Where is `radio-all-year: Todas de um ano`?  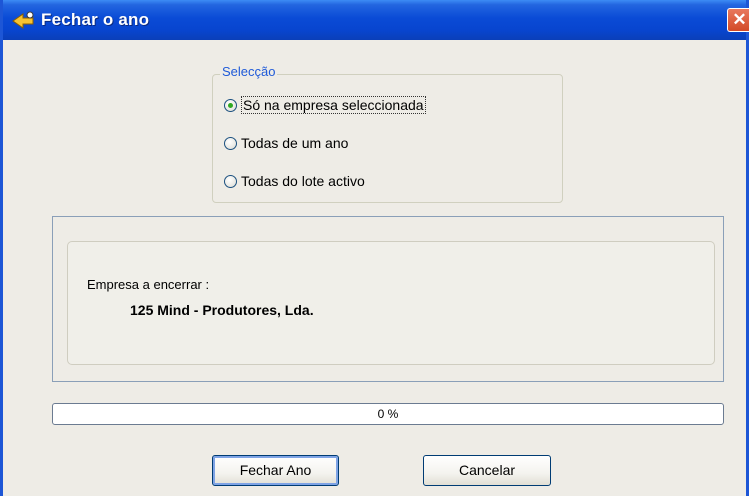
radio-all-year: Todas de um ano is located at coordinates (286, 143).